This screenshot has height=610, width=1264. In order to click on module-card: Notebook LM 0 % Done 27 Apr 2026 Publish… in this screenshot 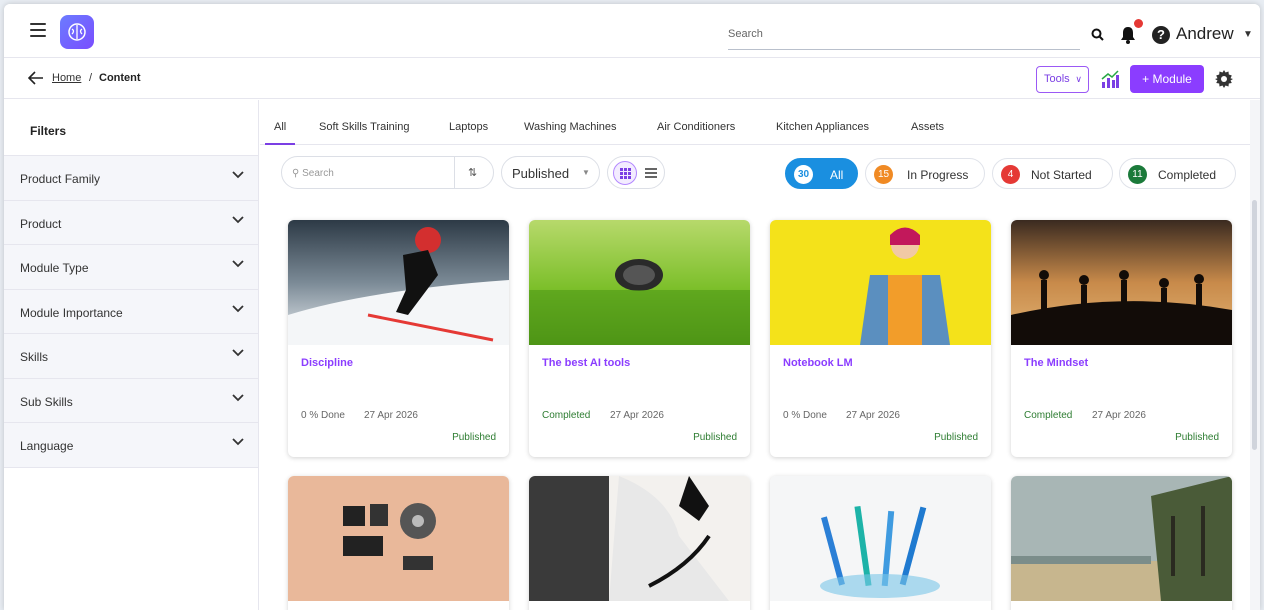, I will do `click(880, 338)`.